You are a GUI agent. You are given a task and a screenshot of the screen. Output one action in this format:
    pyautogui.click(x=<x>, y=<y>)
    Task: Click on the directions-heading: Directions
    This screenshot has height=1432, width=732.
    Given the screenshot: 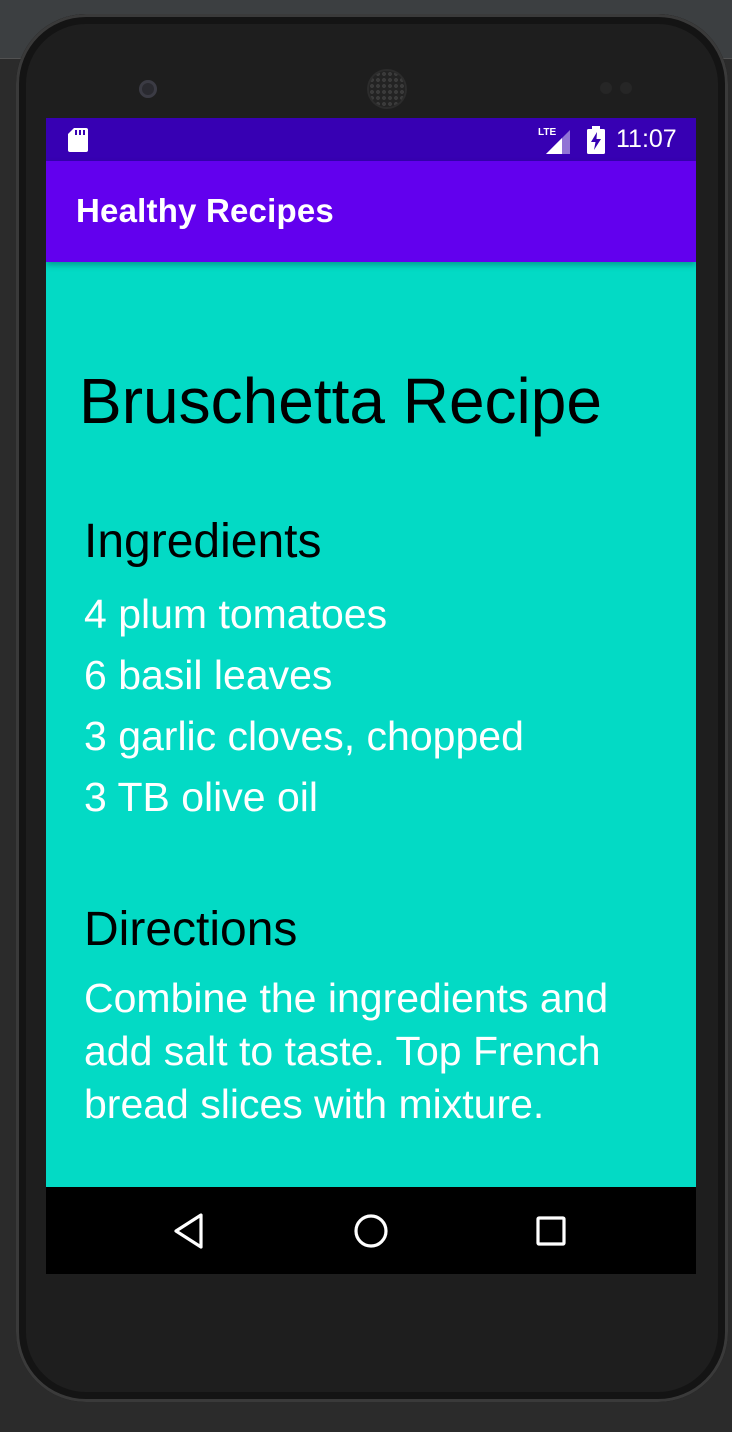 What is the action you would take?
    pyautogui.click(x=191, y=929)
    